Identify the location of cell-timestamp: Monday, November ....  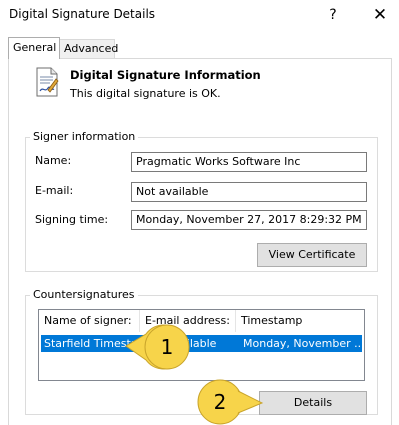
(302, 343).